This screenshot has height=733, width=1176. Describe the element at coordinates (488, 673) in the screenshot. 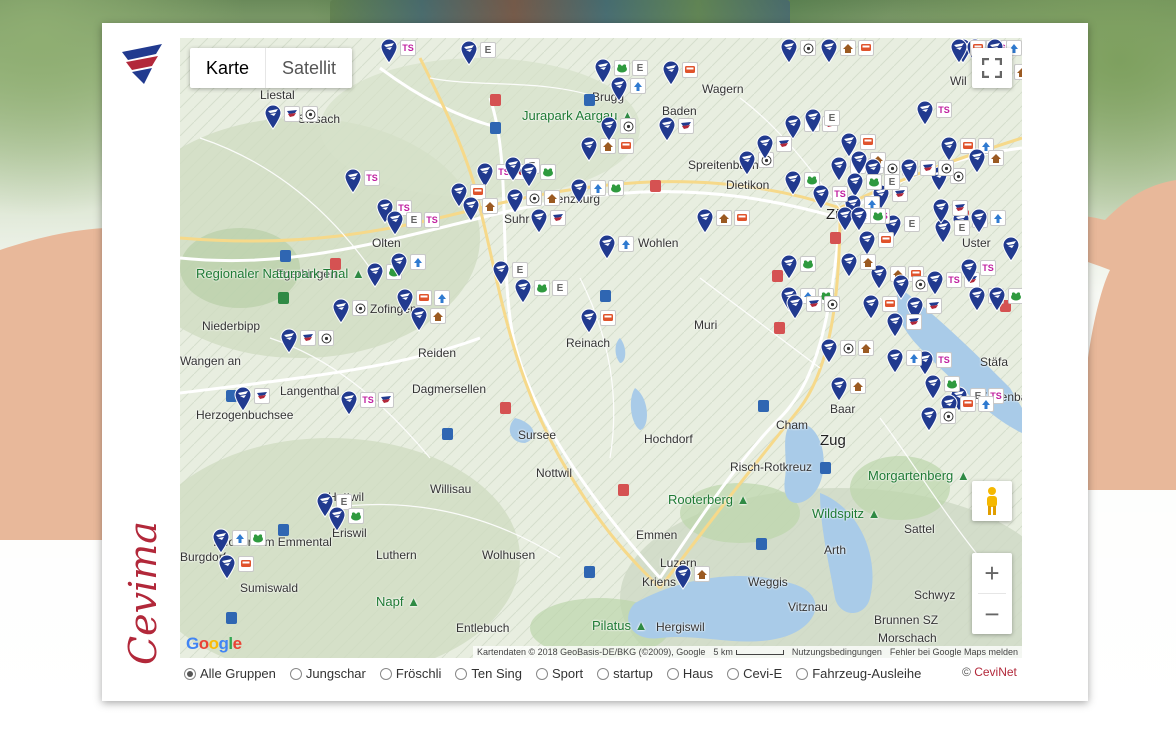

I see `filter-option: Ten Sing` at that location.